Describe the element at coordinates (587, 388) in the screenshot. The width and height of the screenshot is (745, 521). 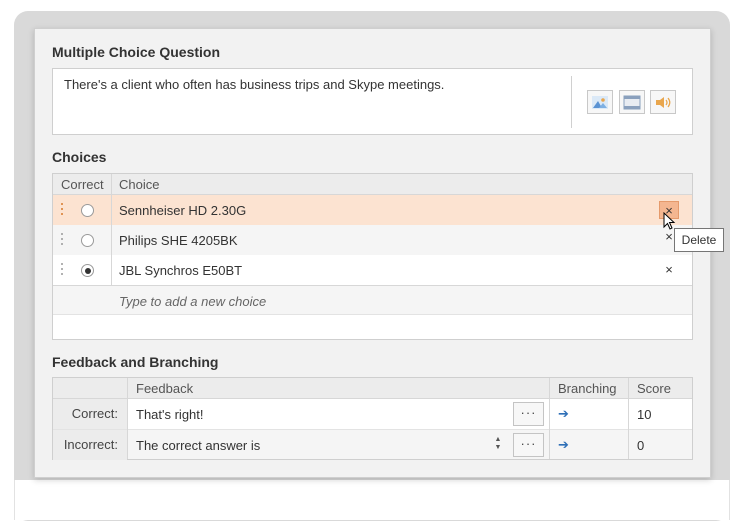
I see `col-branching: Branching` at that location.